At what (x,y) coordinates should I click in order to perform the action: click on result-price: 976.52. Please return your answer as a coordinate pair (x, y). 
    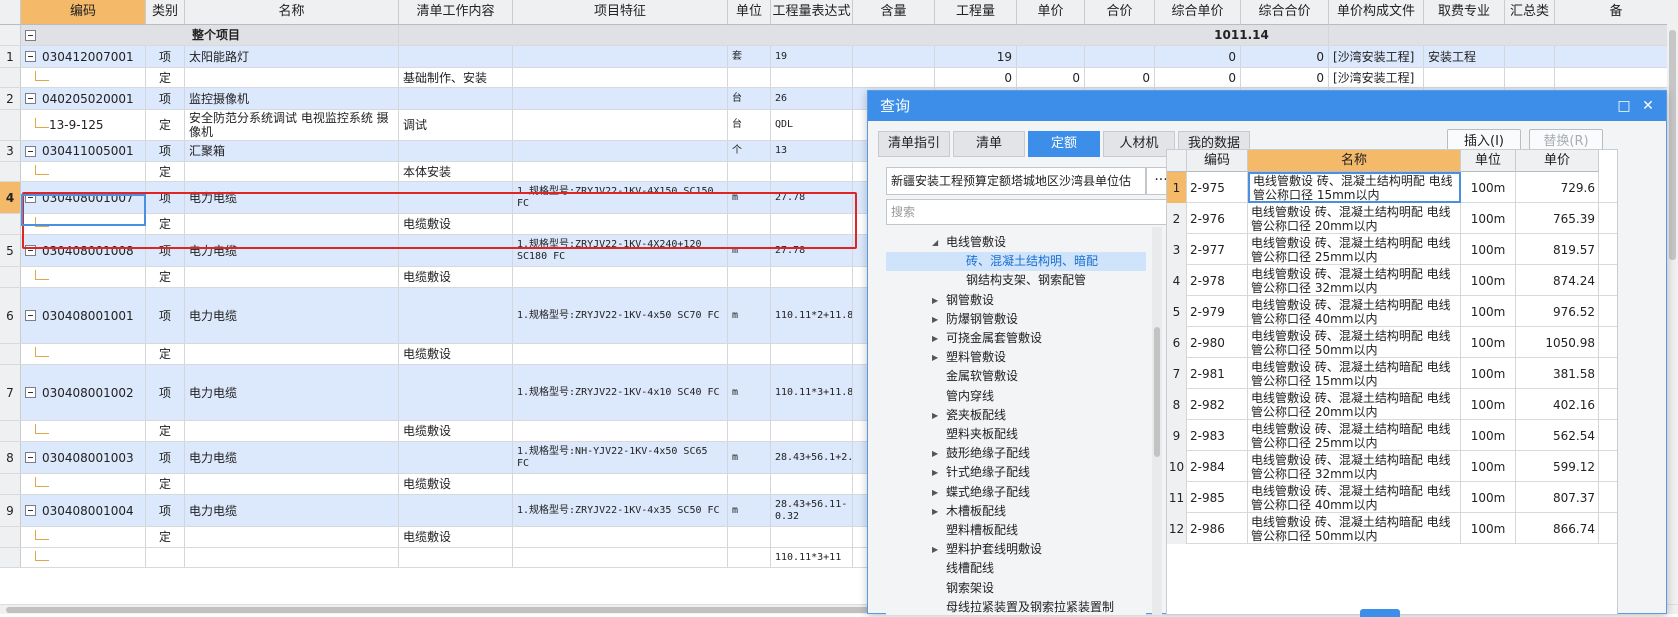
    Looking at the image, I should click on (1557, 311).